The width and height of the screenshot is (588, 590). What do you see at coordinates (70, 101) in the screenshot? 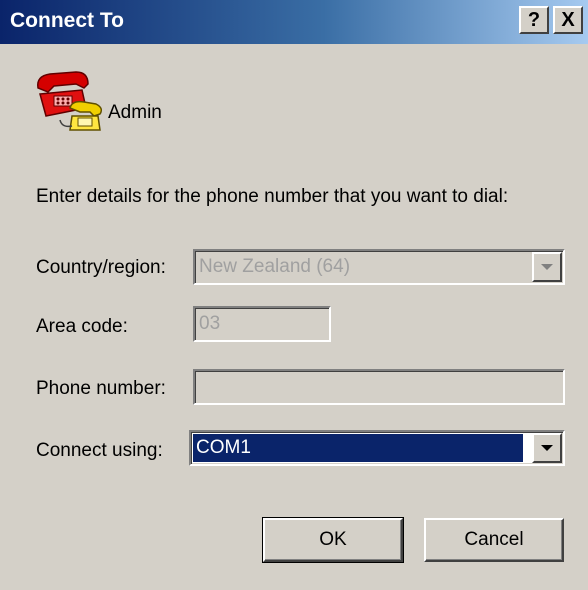
I see `phone-icon` at bounding box center [70, 101].